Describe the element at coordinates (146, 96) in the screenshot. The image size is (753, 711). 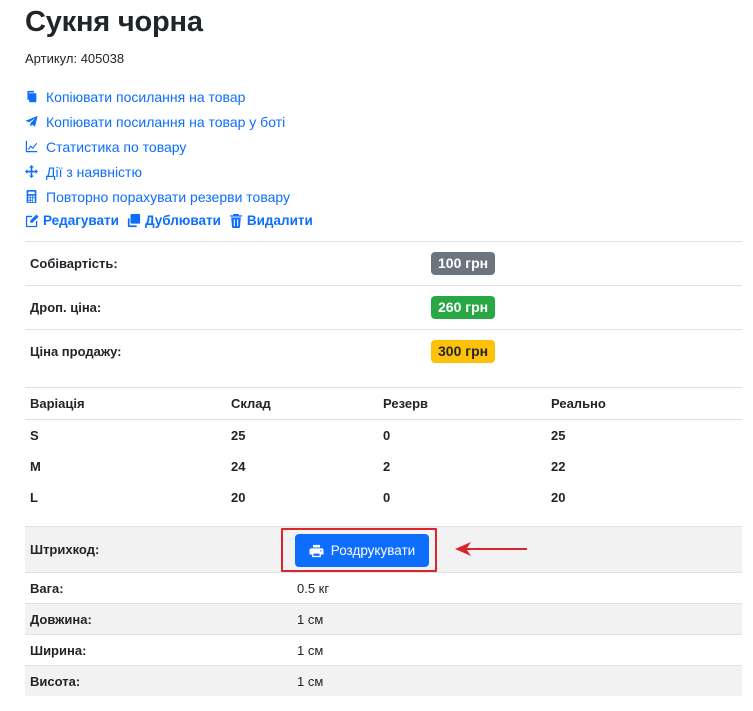
I see `copy-product-link-label: Копіювати посилання на товар` at that location.